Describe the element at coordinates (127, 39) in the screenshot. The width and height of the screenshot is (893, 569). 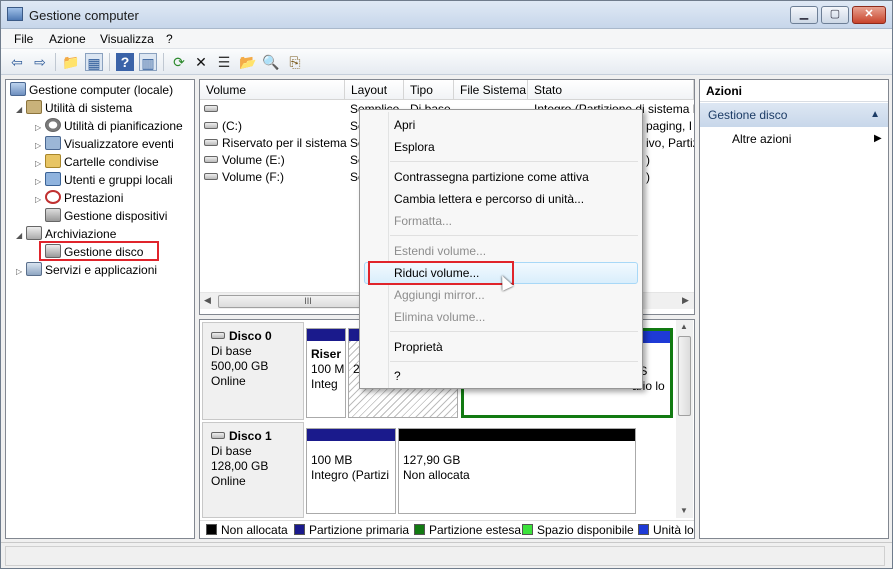
I see `menu-visualizza: Visualizza` at that location.